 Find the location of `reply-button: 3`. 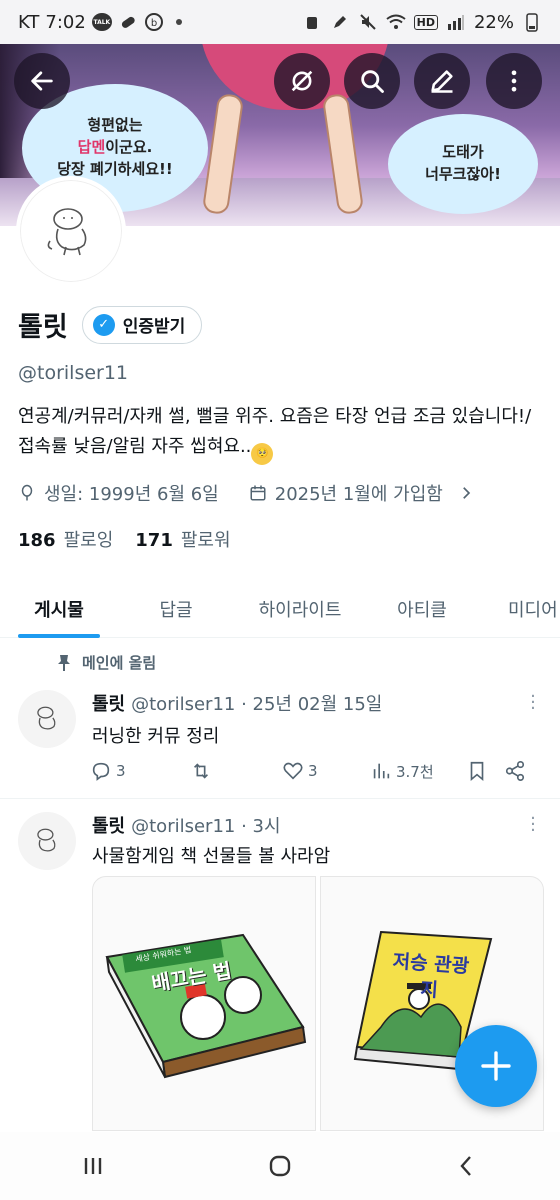

reply-button: 3 is located at coordinates (140, 771).